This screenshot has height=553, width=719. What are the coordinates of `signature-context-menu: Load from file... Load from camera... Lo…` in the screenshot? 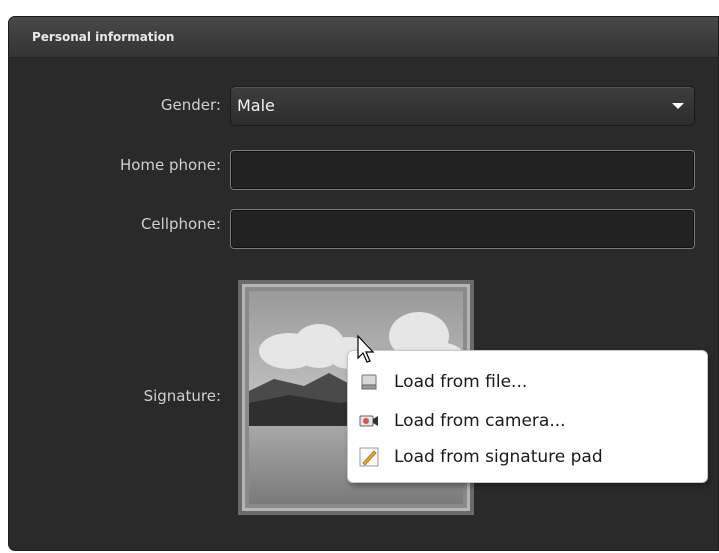 It's located at (527, 416).